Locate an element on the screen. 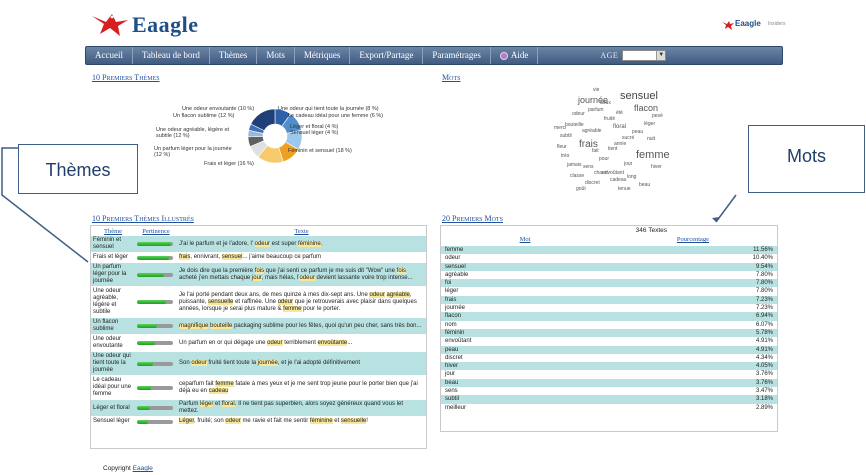 Image resolution: width=866 pixels, height=475 pixels. pie-label: Une odeur envoutante (10 %) is located at coordinates (218, 109).